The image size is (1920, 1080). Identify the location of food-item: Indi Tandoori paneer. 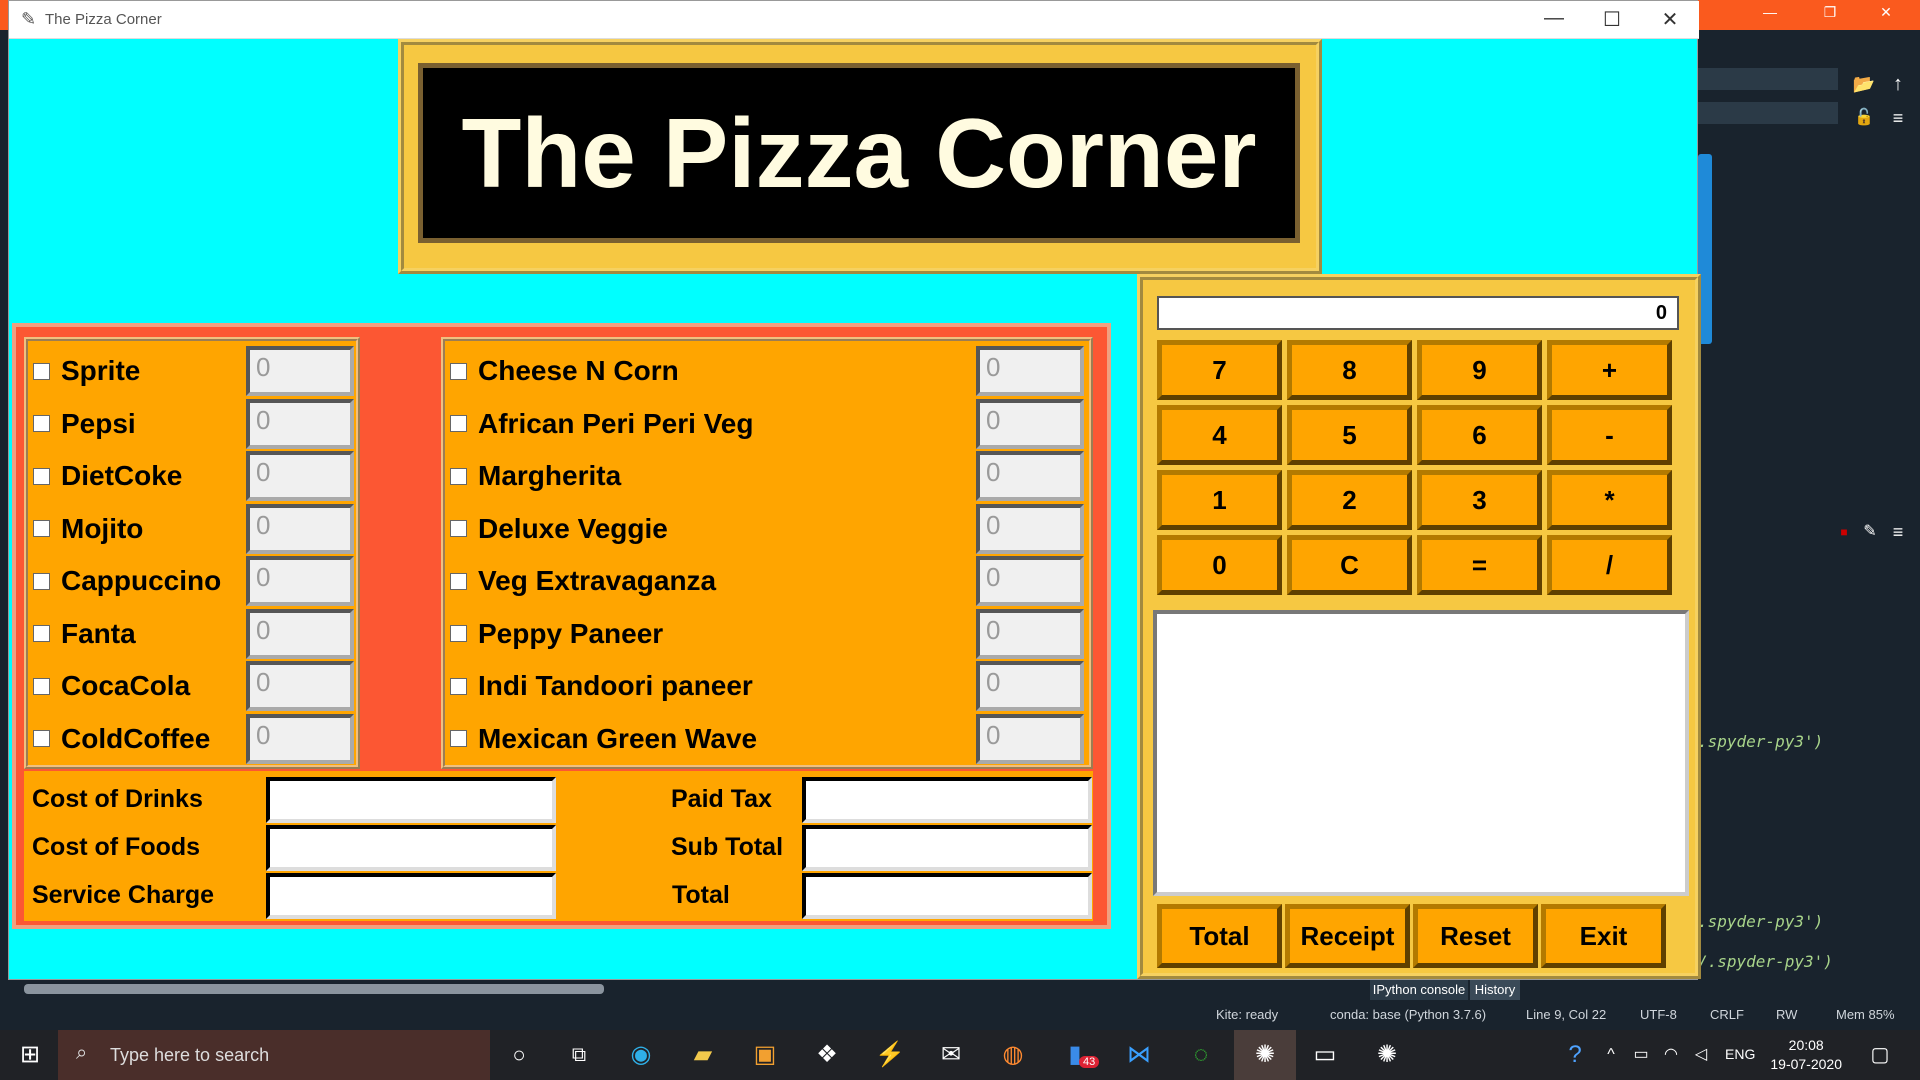
(602, 686).